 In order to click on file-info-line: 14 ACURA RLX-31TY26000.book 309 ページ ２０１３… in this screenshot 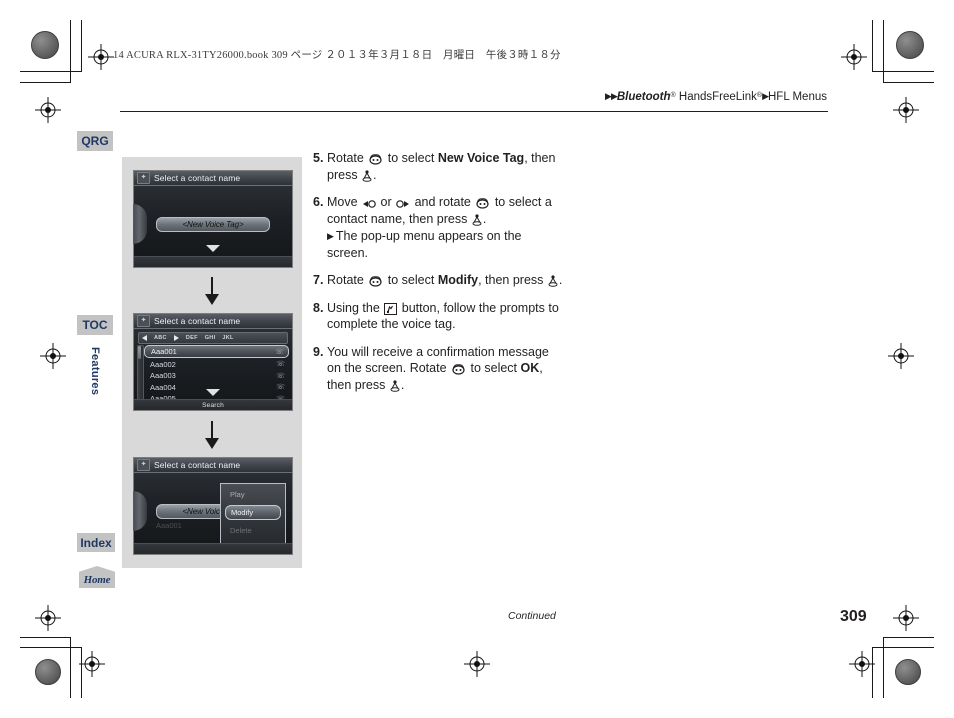, I will do `click(337, 55)`.